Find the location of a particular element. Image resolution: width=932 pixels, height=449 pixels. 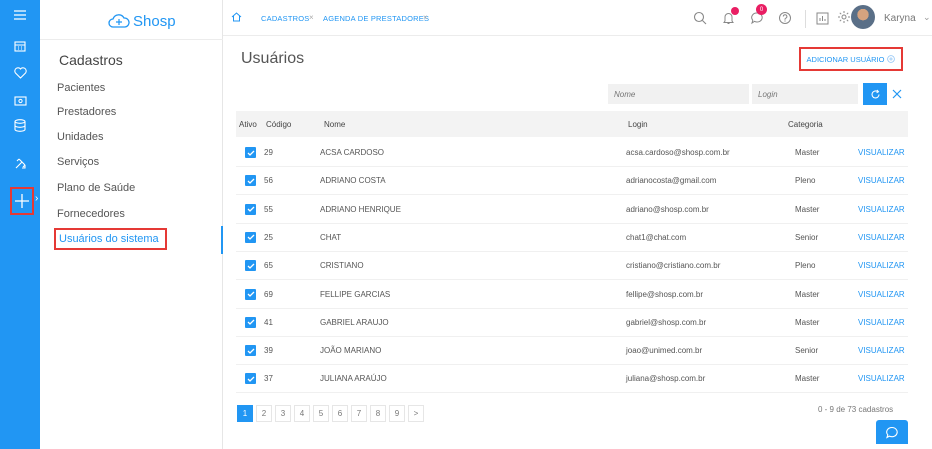

sidebar-item-prestadores: Prestadores is located at coordinates (86, 112).